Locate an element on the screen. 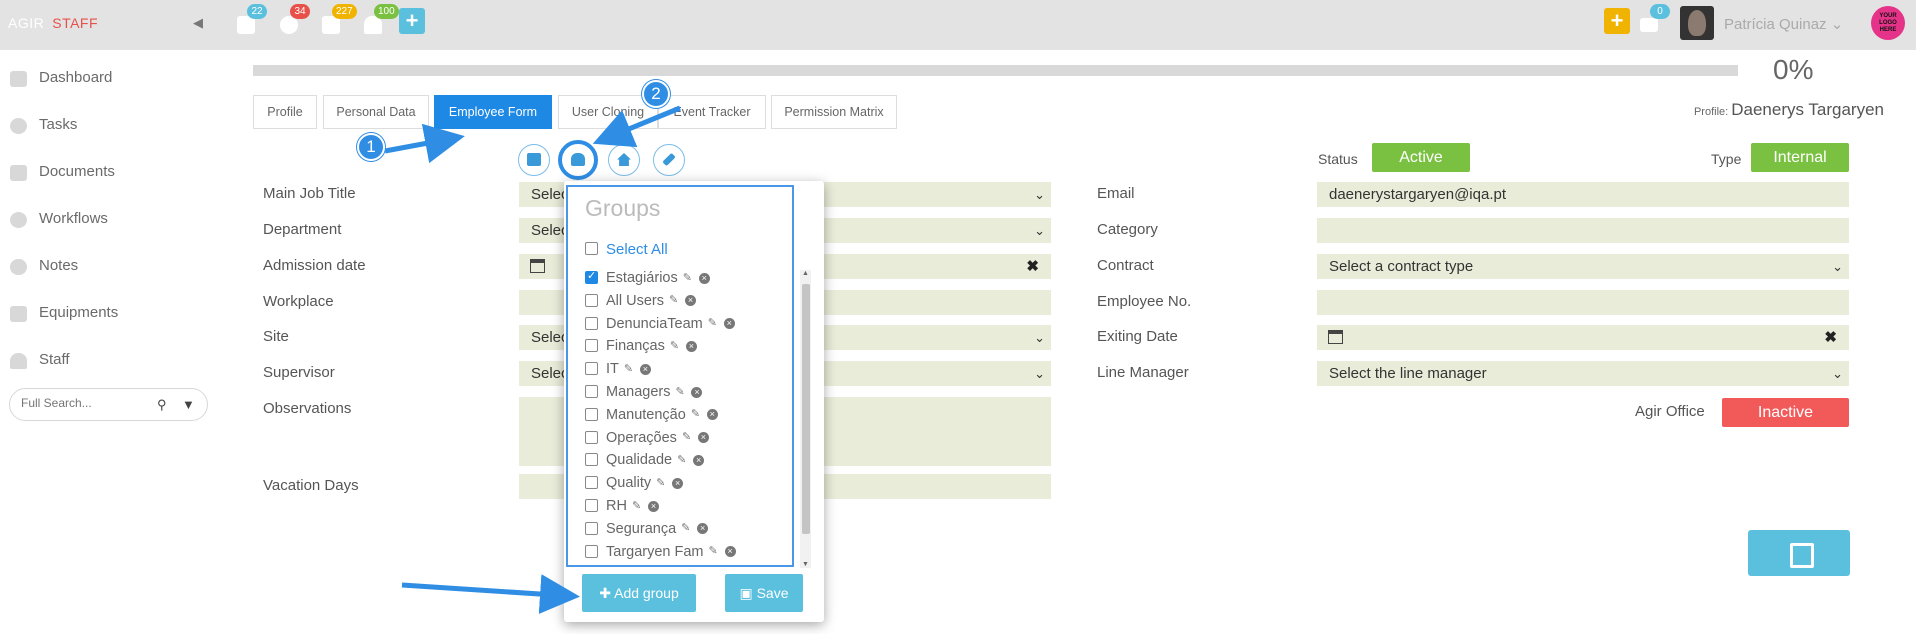 The width and height of the screenshot is (1916, 634). avatar is located at coordinates (1697, 23).